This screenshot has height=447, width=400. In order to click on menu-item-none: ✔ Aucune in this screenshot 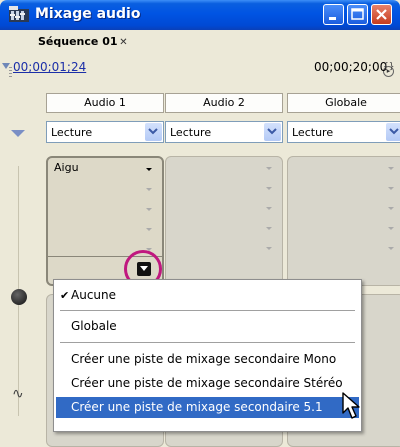, I will do `click(207, 295)`.